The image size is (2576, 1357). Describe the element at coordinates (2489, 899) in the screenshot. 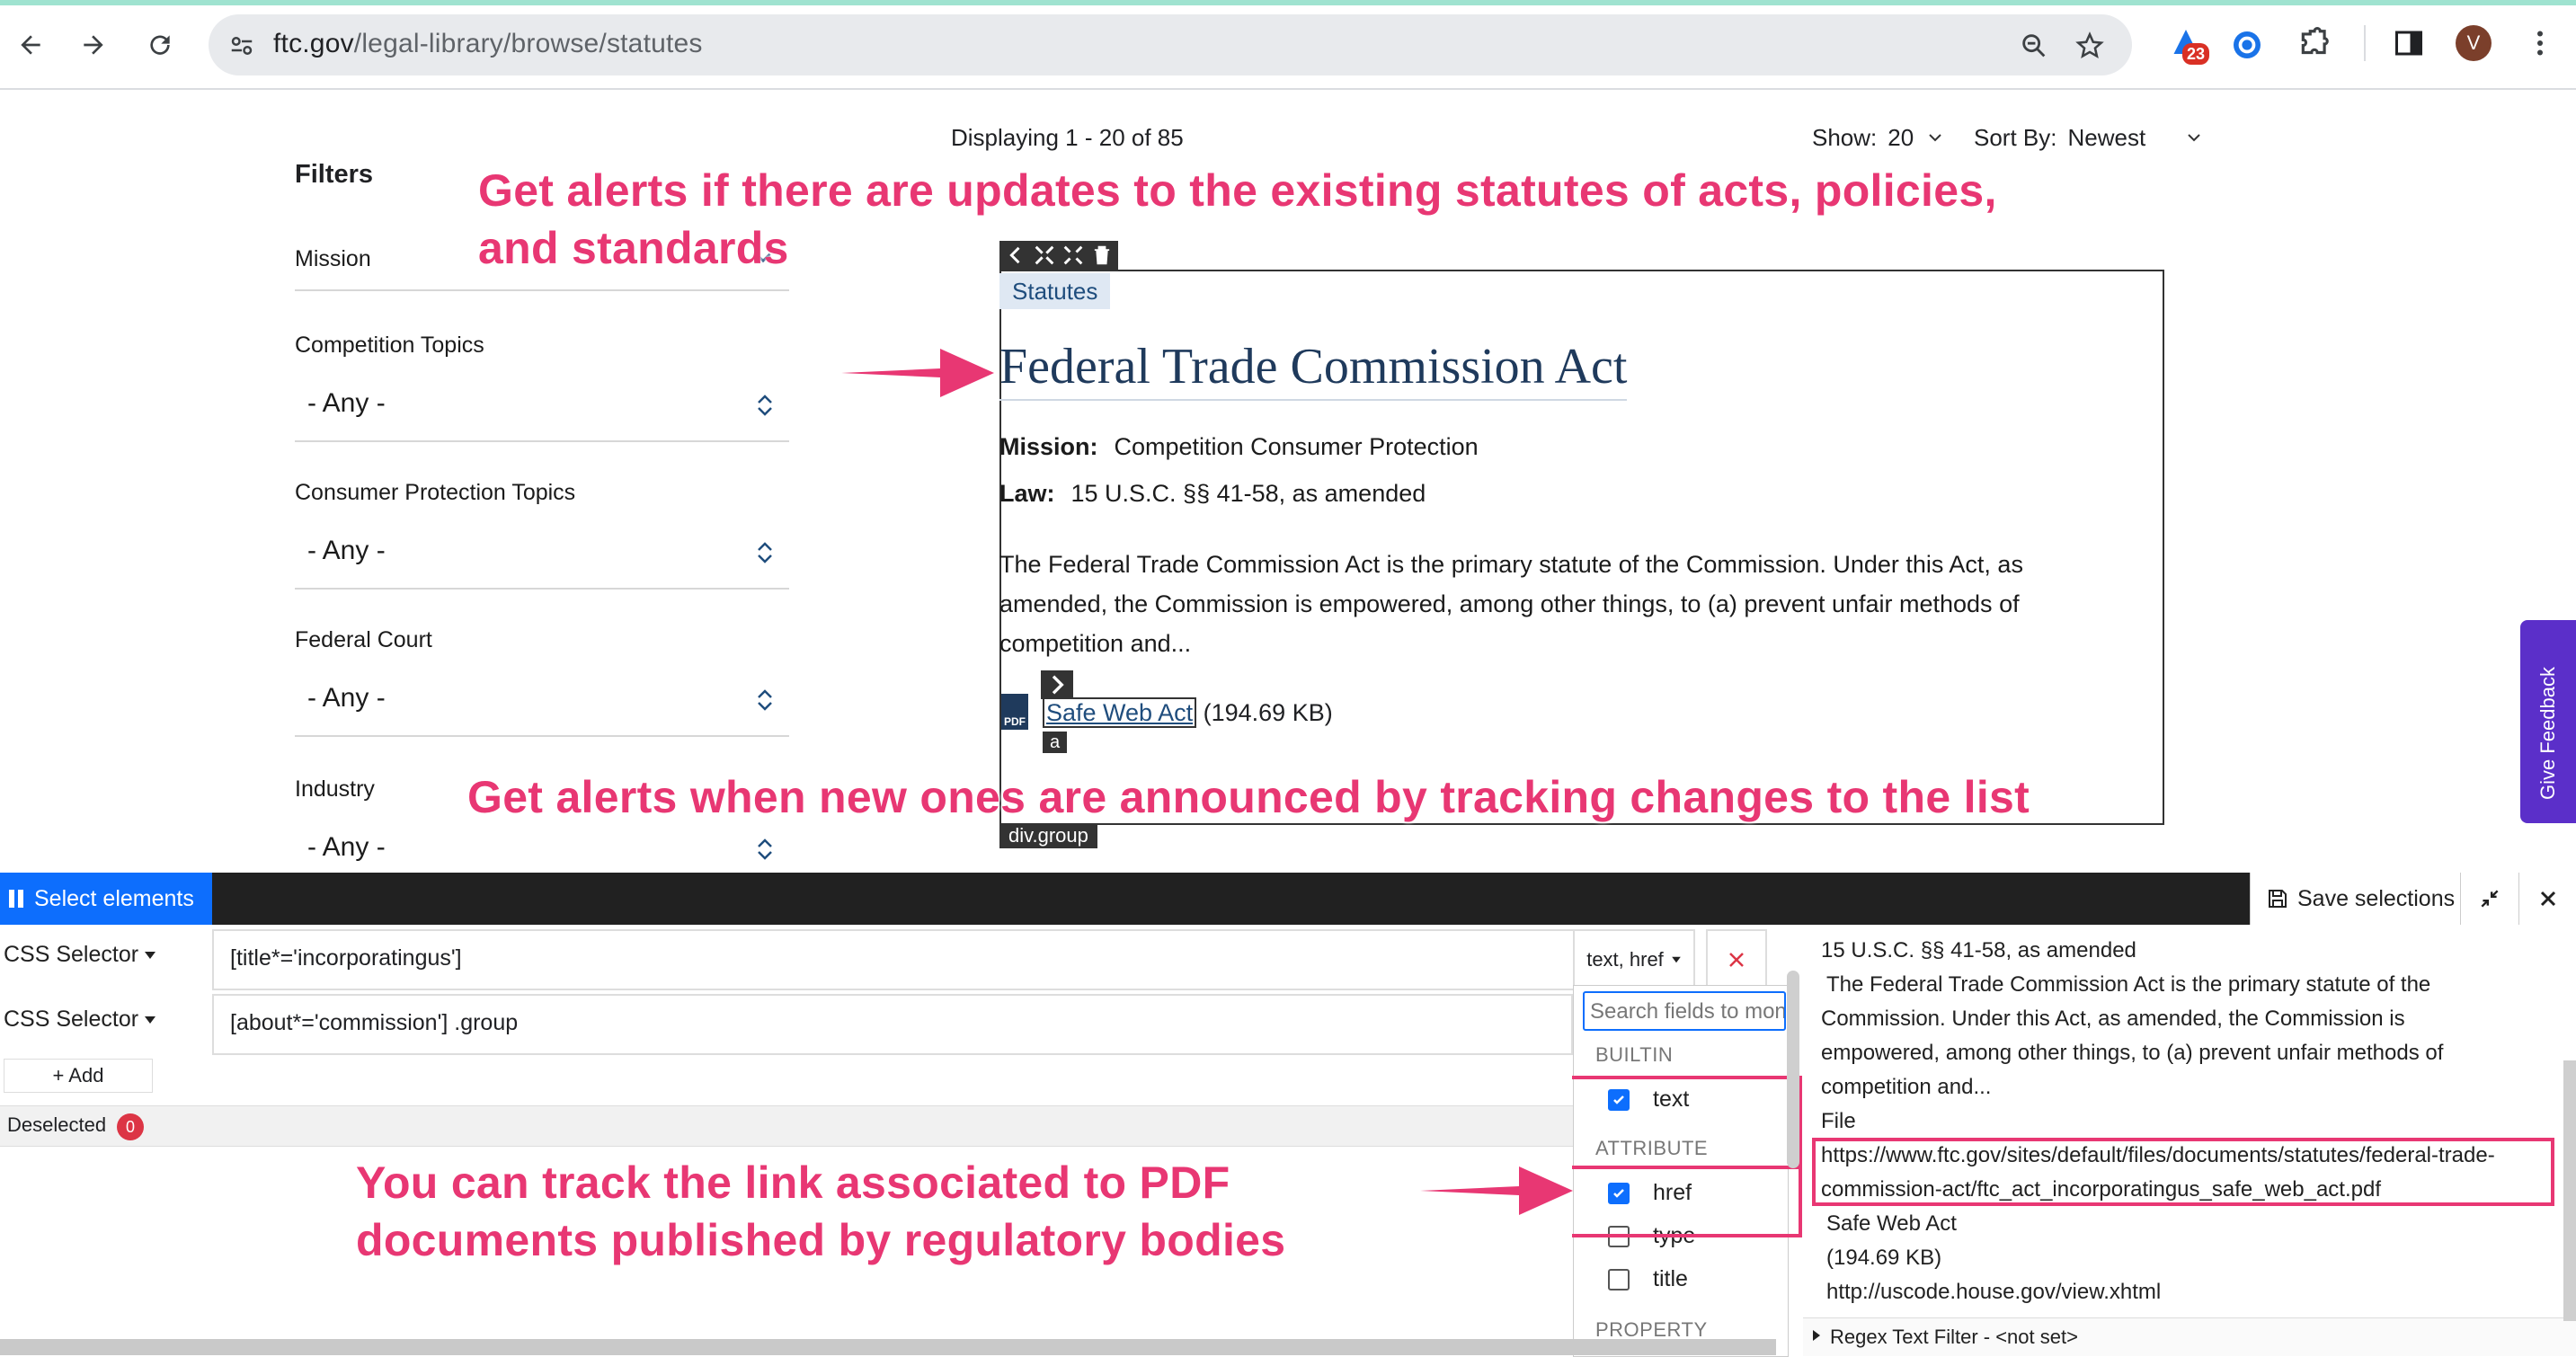

I see `minimize-panel-button` at that location.